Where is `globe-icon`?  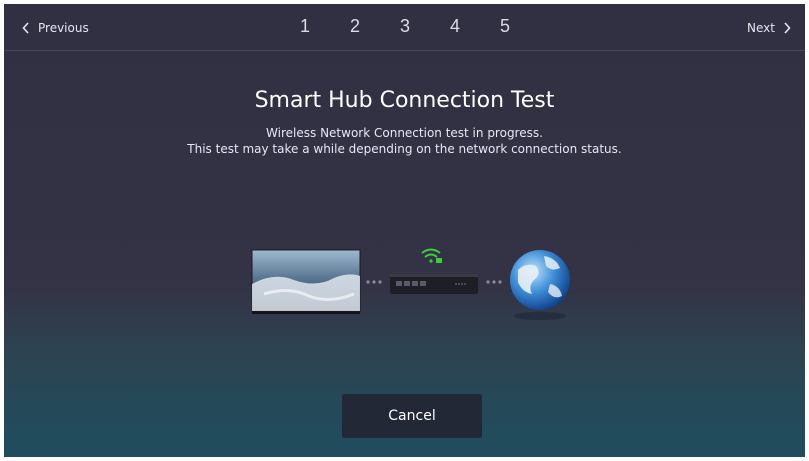 globe-icon is located at coordinates (540, 285).